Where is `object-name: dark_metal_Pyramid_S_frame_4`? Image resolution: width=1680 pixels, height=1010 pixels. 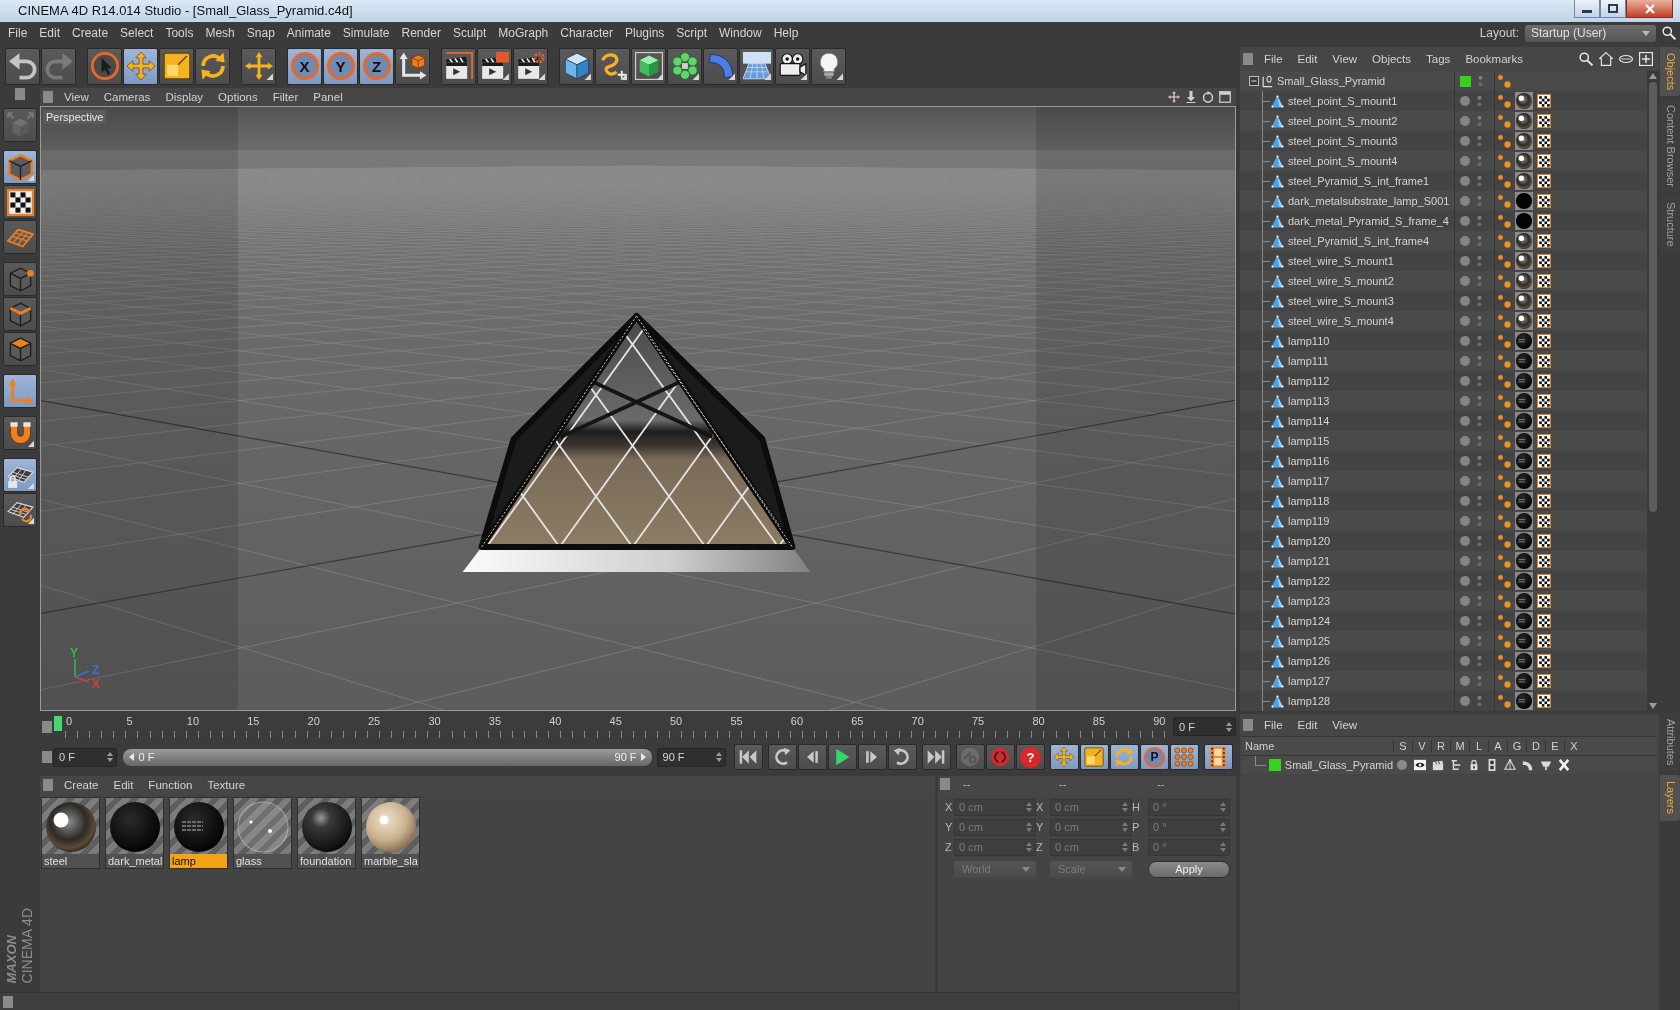
object-name: dark_metal_Pyramid_S_frame_4 is located at coordinates (1368, 221).